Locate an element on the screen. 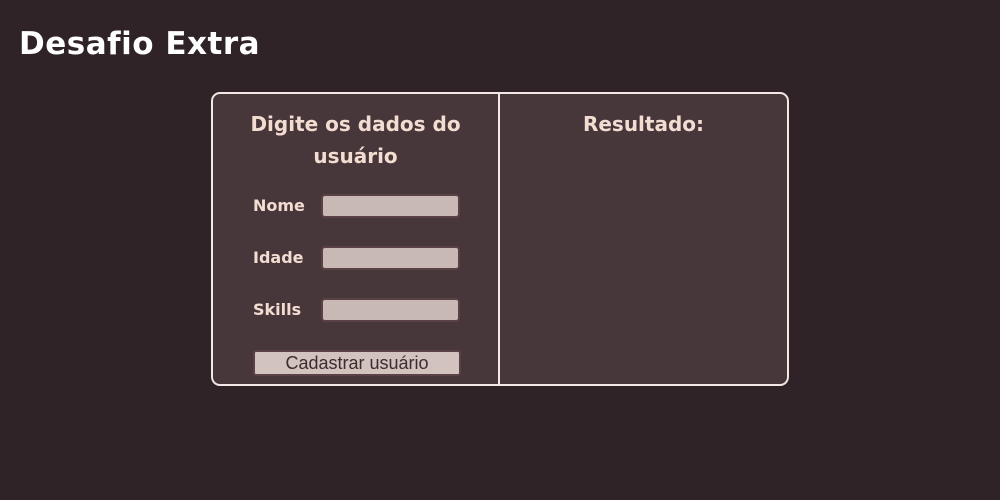 The width and height of the screenshot is (1000, 500). skills-label: Skills is located at coordinates (277, 309).